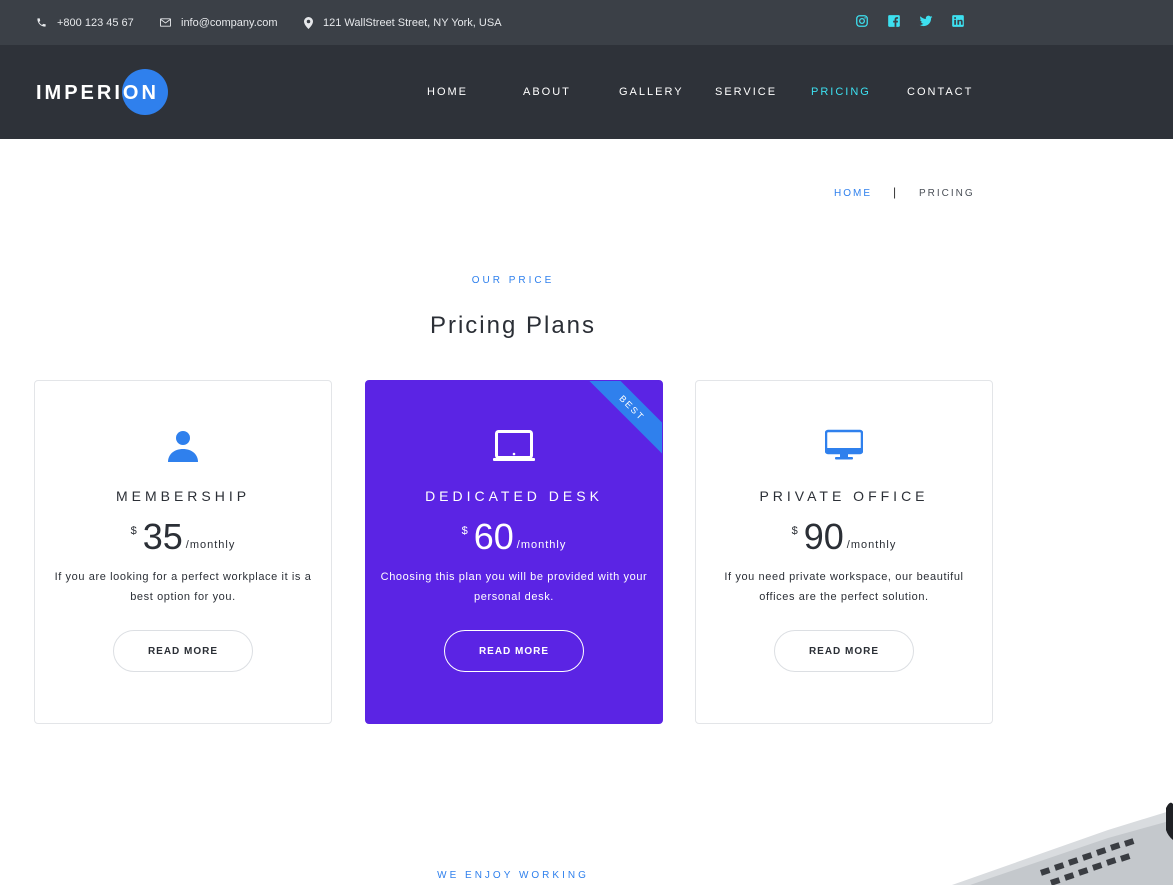 The height and width of the screenshot is (885, 1173). I want to click on nav-pricing: PRICING, so click(841, 92).